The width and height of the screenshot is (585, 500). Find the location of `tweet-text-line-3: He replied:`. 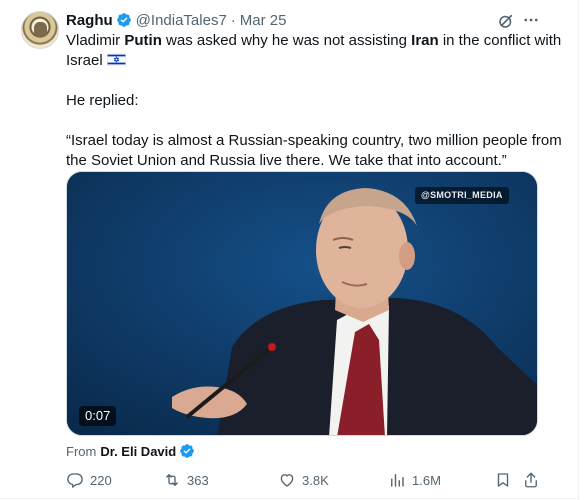

tweet-text-line-3: He replied: is located at coordinates (102, 100).